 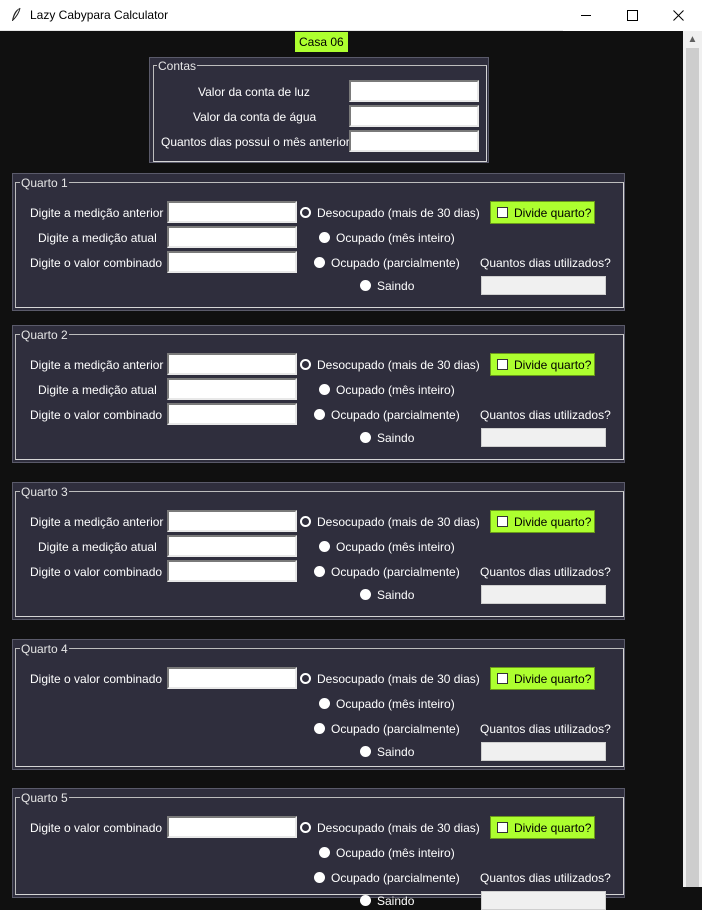 What do you see at coordinates (97, 213) in the screenshot?
I see `quarto-1-med-anterior-label: Digite a medição anterior` at bounding box center [97, 213].